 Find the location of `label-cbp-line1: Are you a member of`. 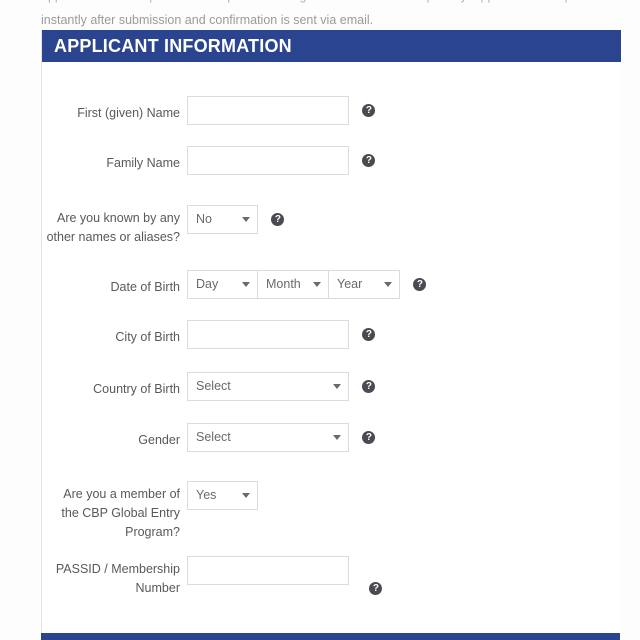

label-cbp-line1: Are you a member of is located at coordinates (121, 494).